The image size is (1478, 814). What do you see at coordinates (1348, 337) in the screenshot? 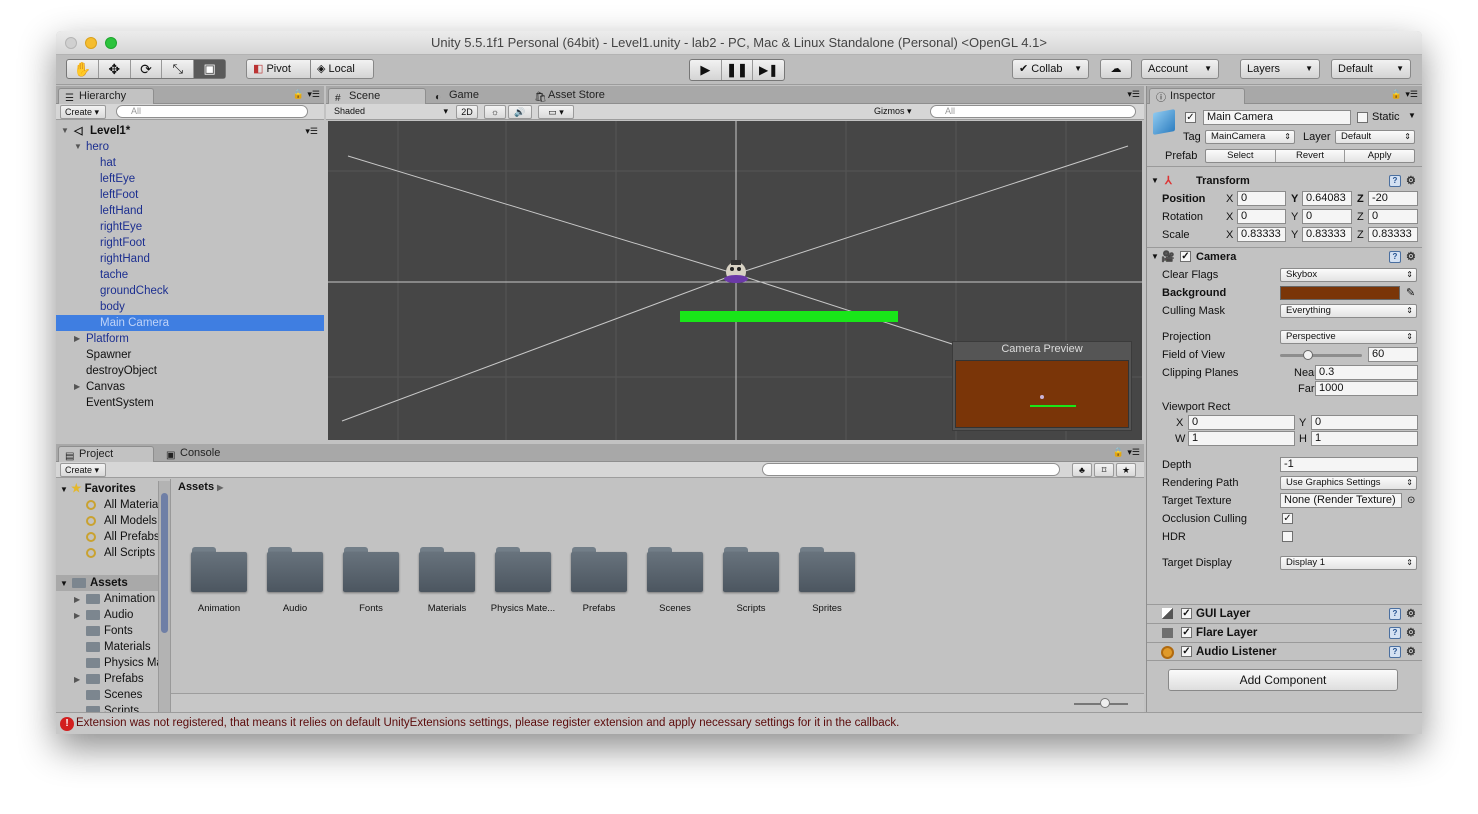
I see `projection-dropdown: Perspective ⇕` at bounding box center [1348, 337].